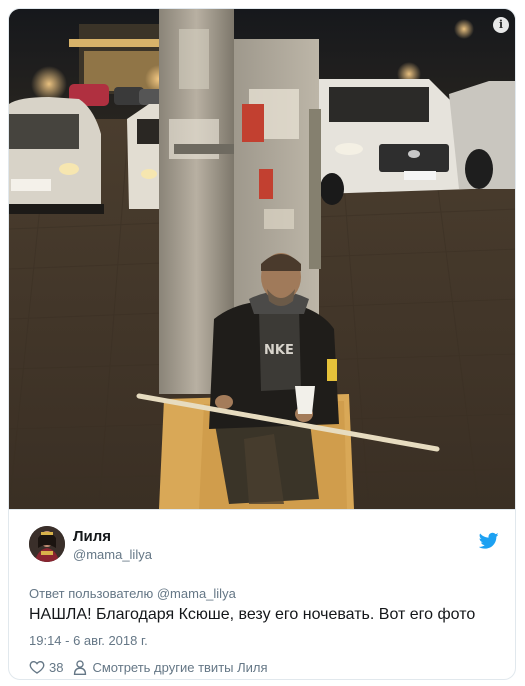 The width and height of the screenshot is (525, 686). What do you see at coordinates (179, 667) in the screenshot?
I see `more-tweets-link: Смотреть другие твиты Лиля` at bounding box center [179, 667].